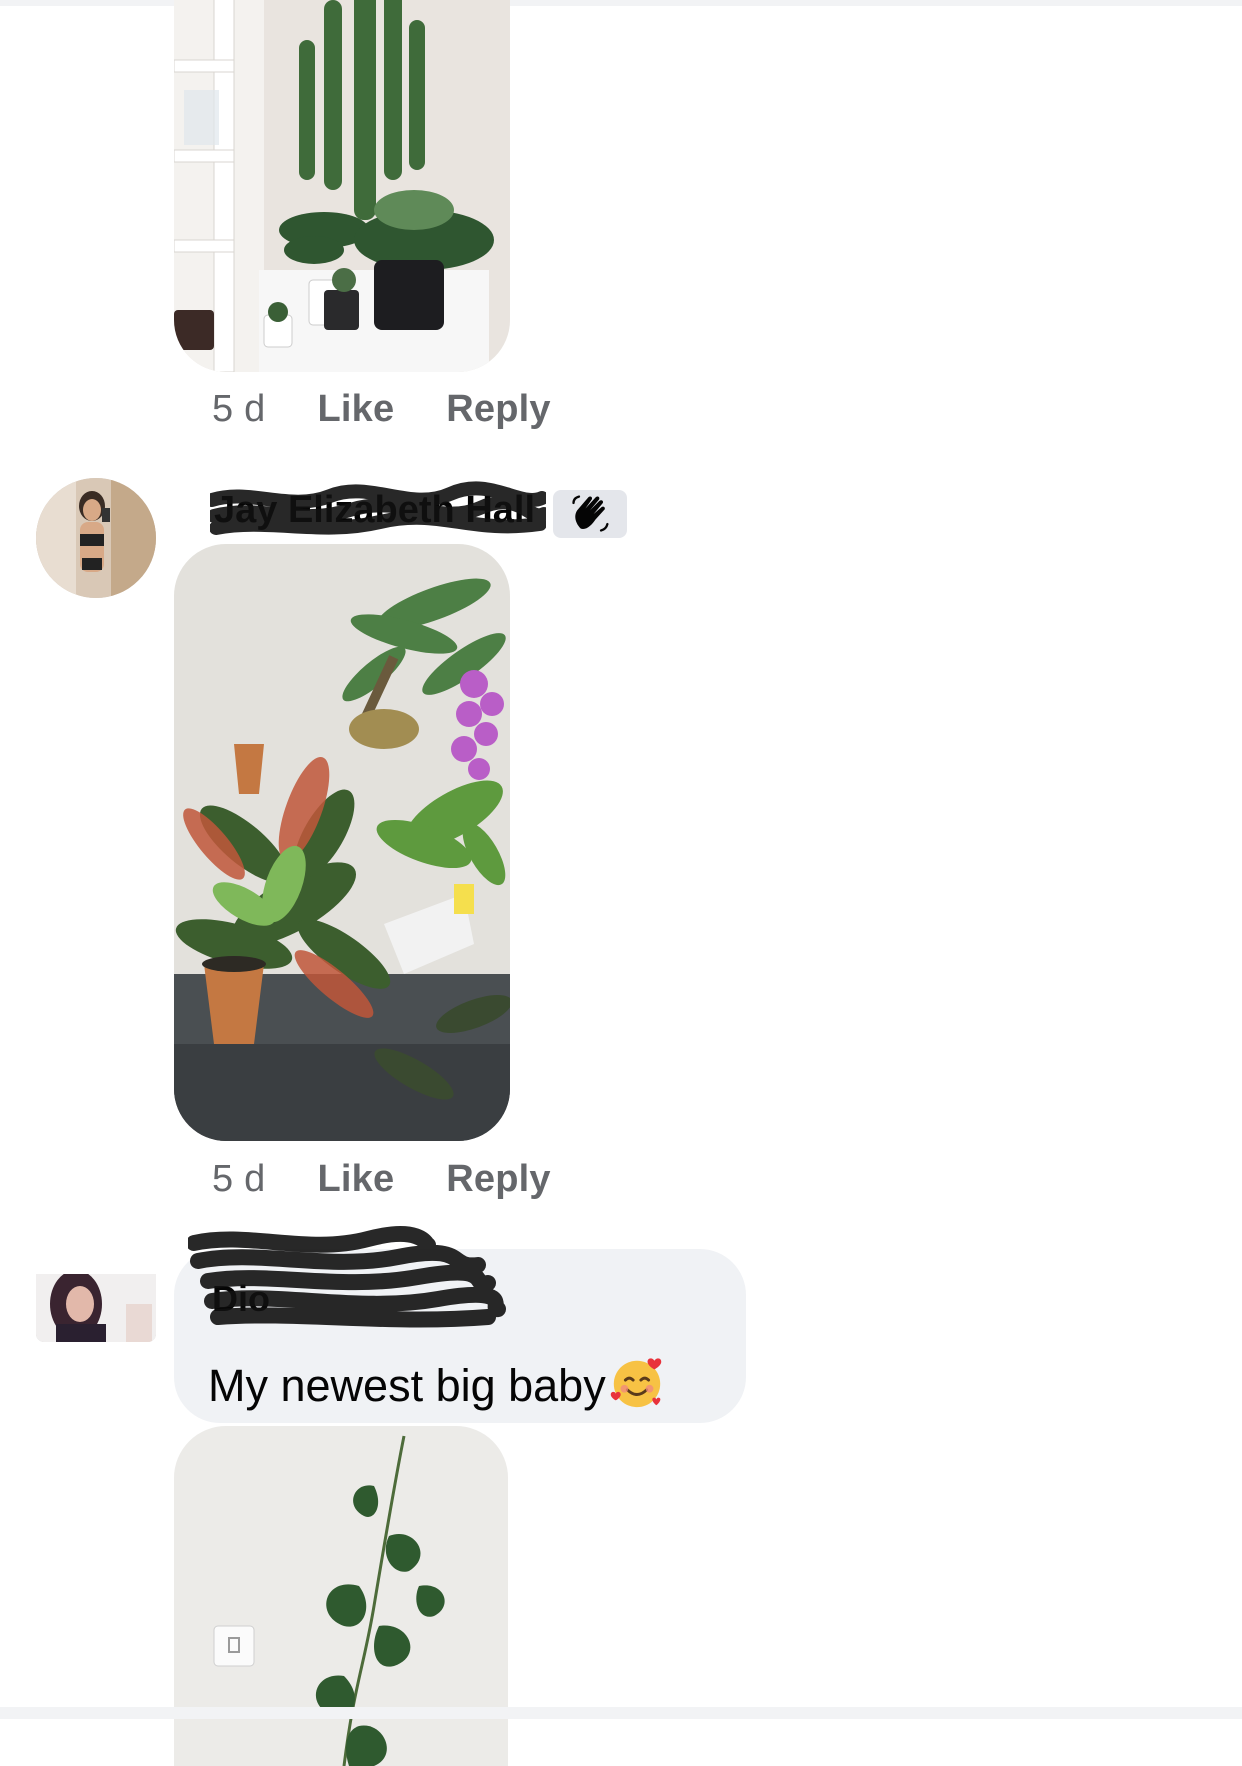  Describe the element at coordinates (635, 1383) in the screenshot. I see `smiling-face-with-hearts-icon` at that location.